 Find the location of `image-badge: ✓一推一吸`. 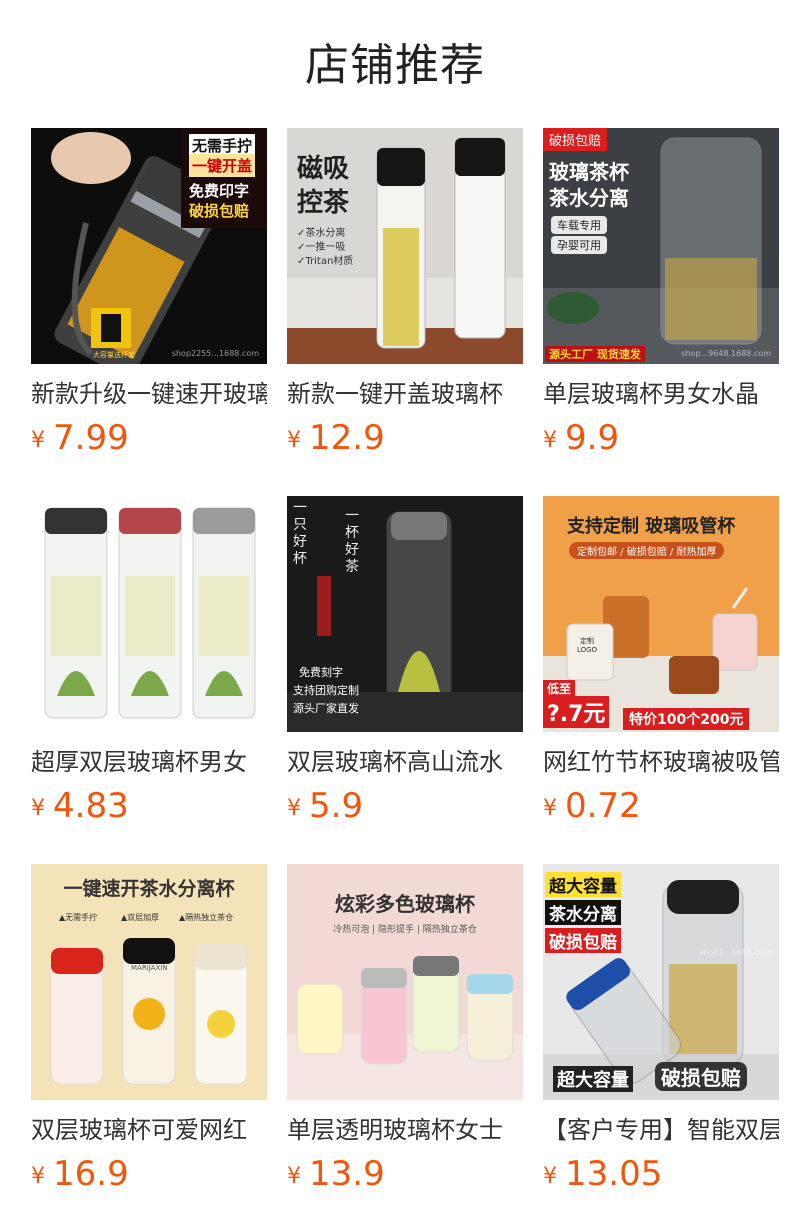

image-badge: ✓一推一吸 is located at coordinates (321, 247).